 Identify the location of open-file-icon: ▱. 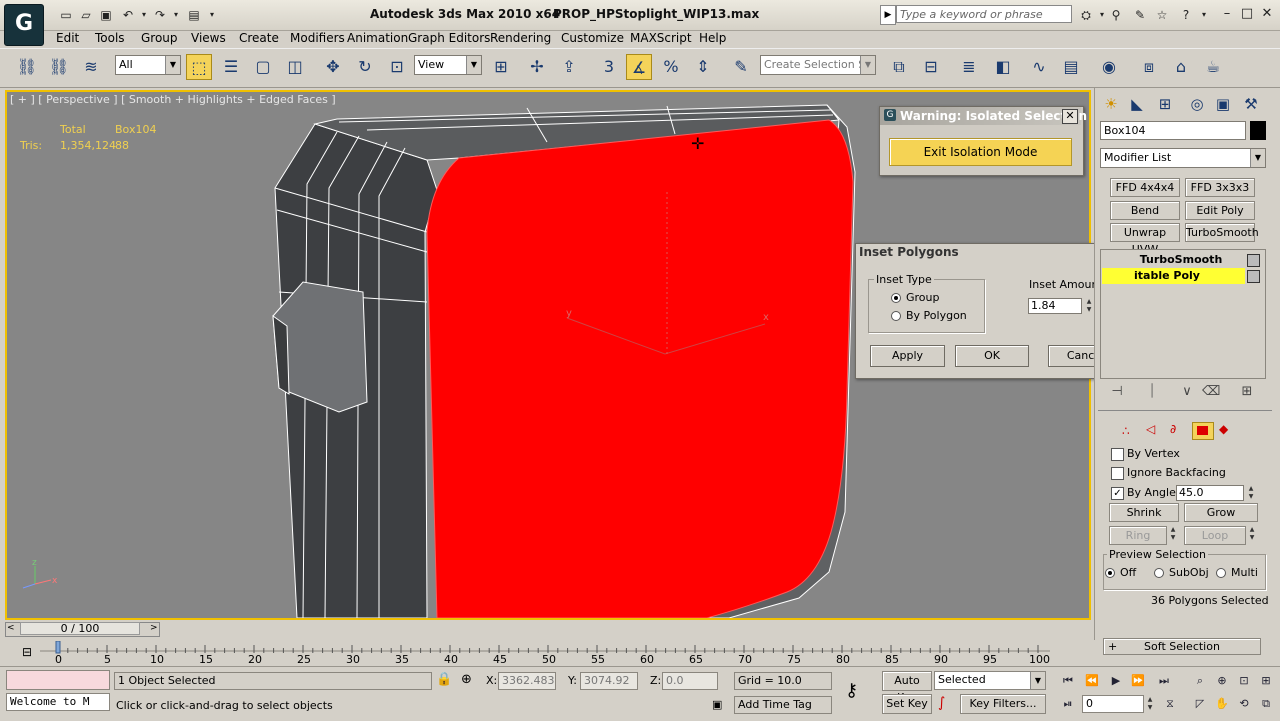
(86, 15).